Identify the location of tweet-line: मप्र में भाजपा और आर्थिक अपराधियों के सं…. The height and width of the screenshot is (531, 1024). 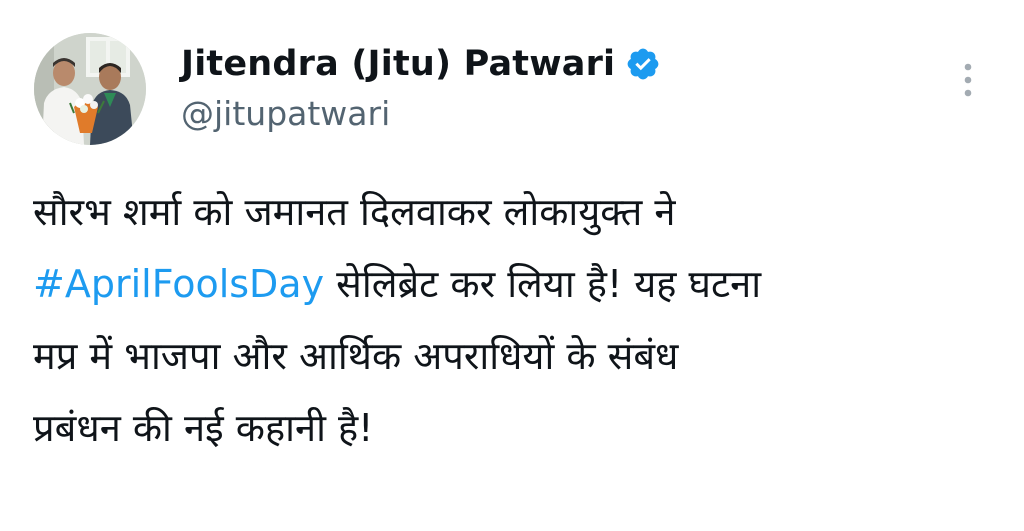
(356, 356).